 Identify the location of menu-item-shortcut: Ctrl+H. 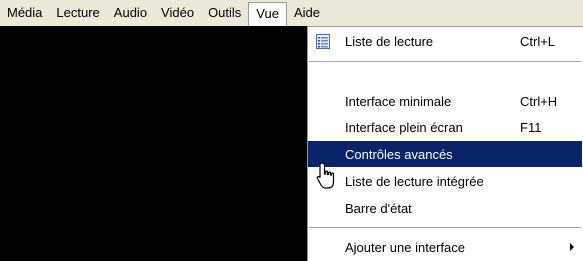
(539, 101).